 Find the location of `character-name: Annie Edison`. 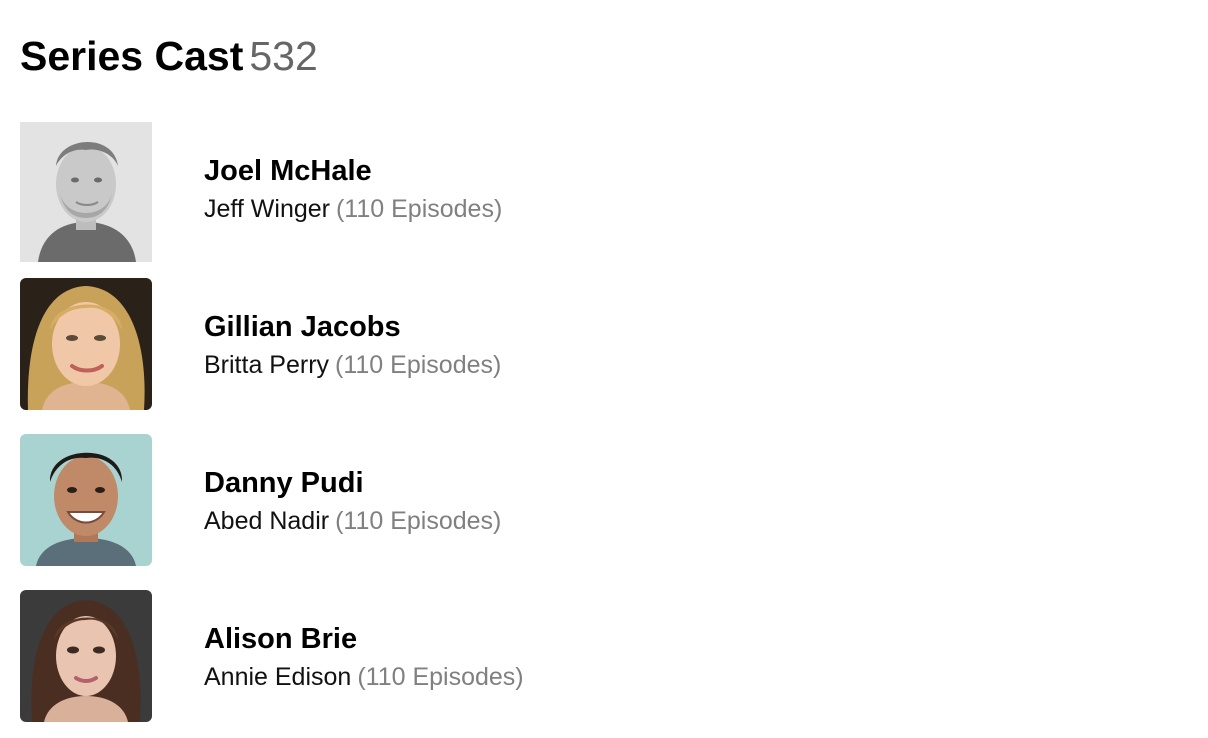

character-name: Annie Edison is located at coordinates (278, 677).